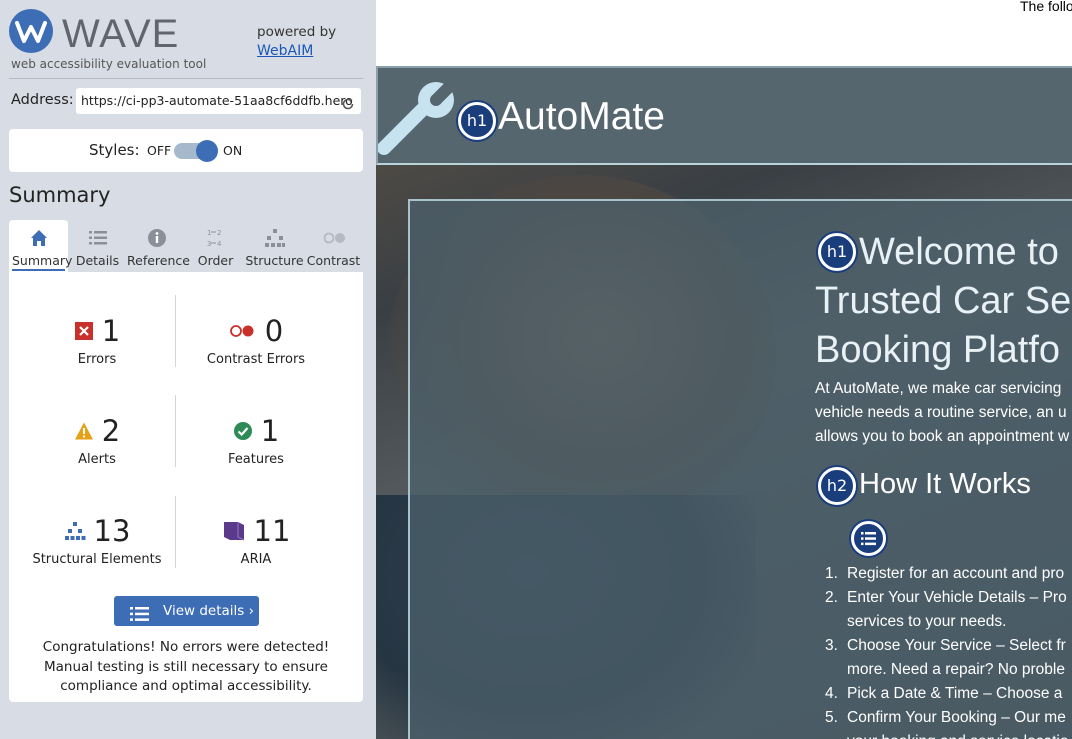 This screenshot has height=739, width=1072. What do you see at coordinates (959, 252) in the screenshot?
I see `hero-title-line: Welcome to` at bounding box center [959, 252].